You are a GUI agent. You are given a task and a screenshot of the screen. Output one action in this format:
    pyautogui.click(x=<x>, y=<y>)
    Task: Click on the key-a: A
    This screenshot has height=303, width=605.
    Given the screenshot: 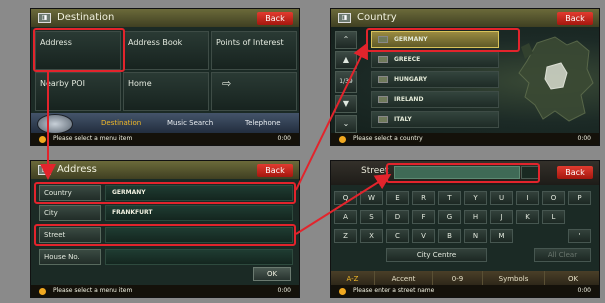 What is the action you would take?
    pyautogui.click(x=345, y=217)
    